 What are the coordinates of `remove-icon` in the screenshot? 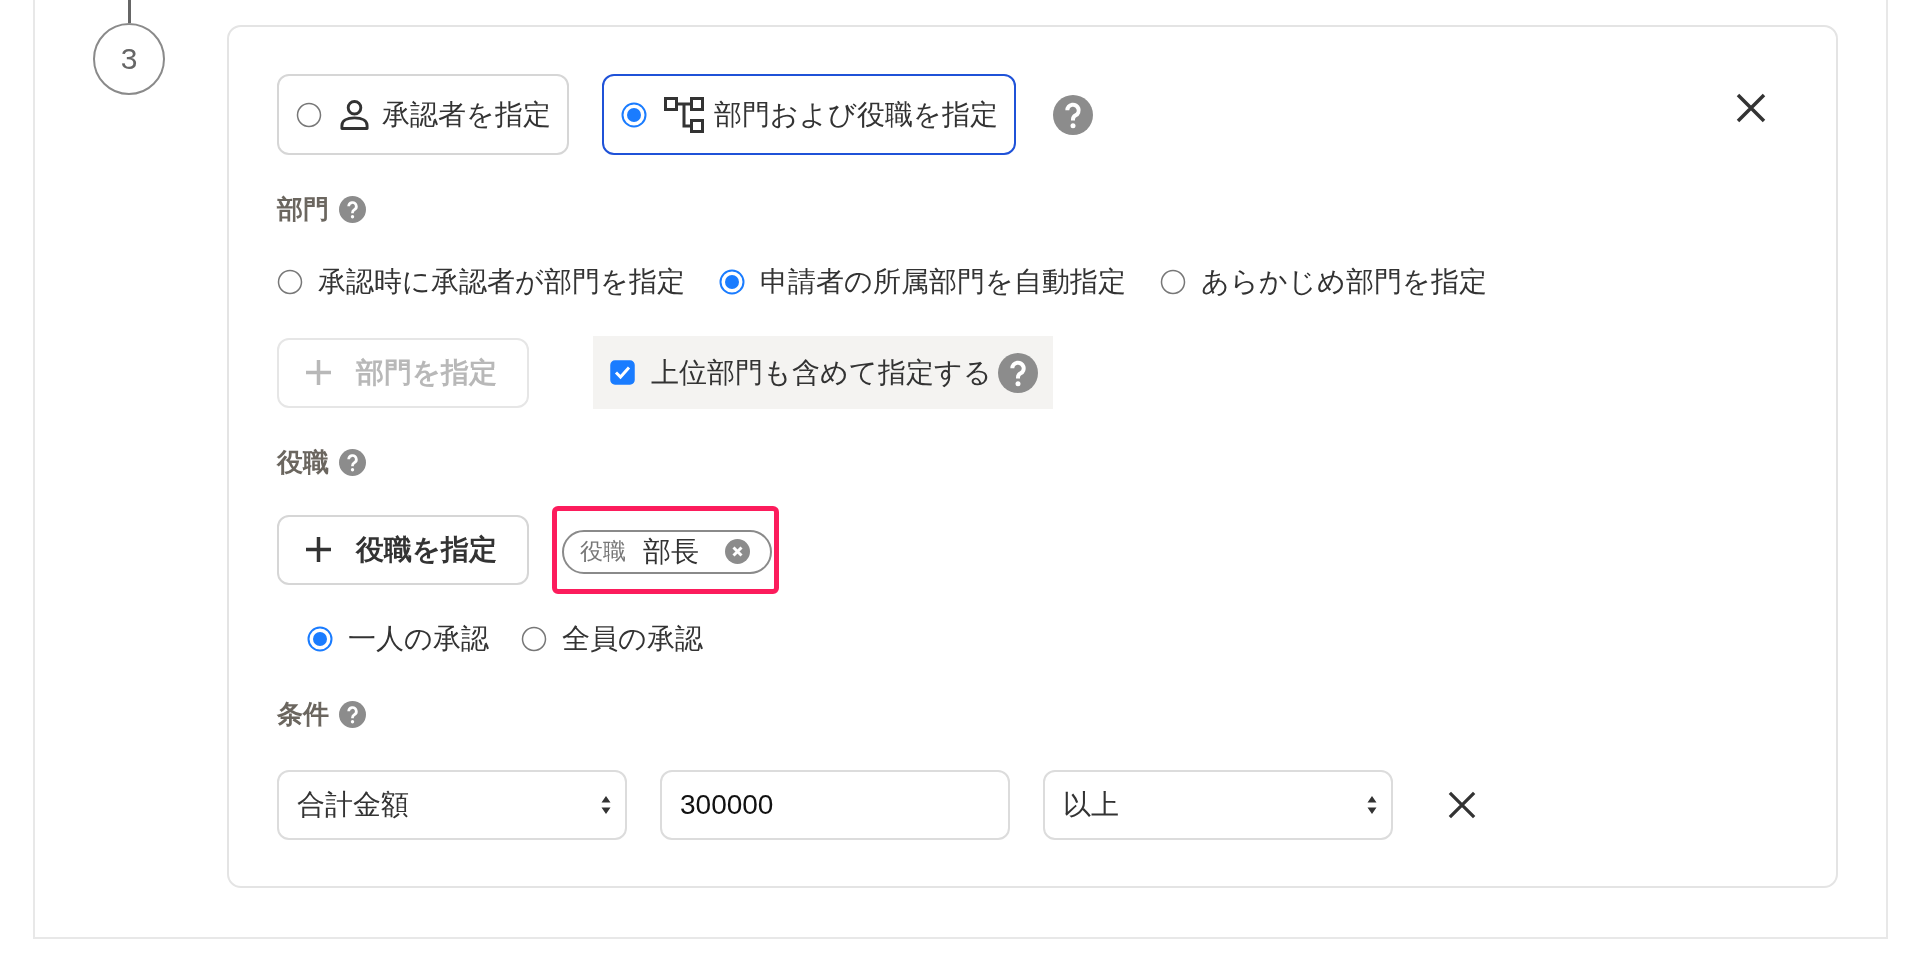 It's located at (737, 551).